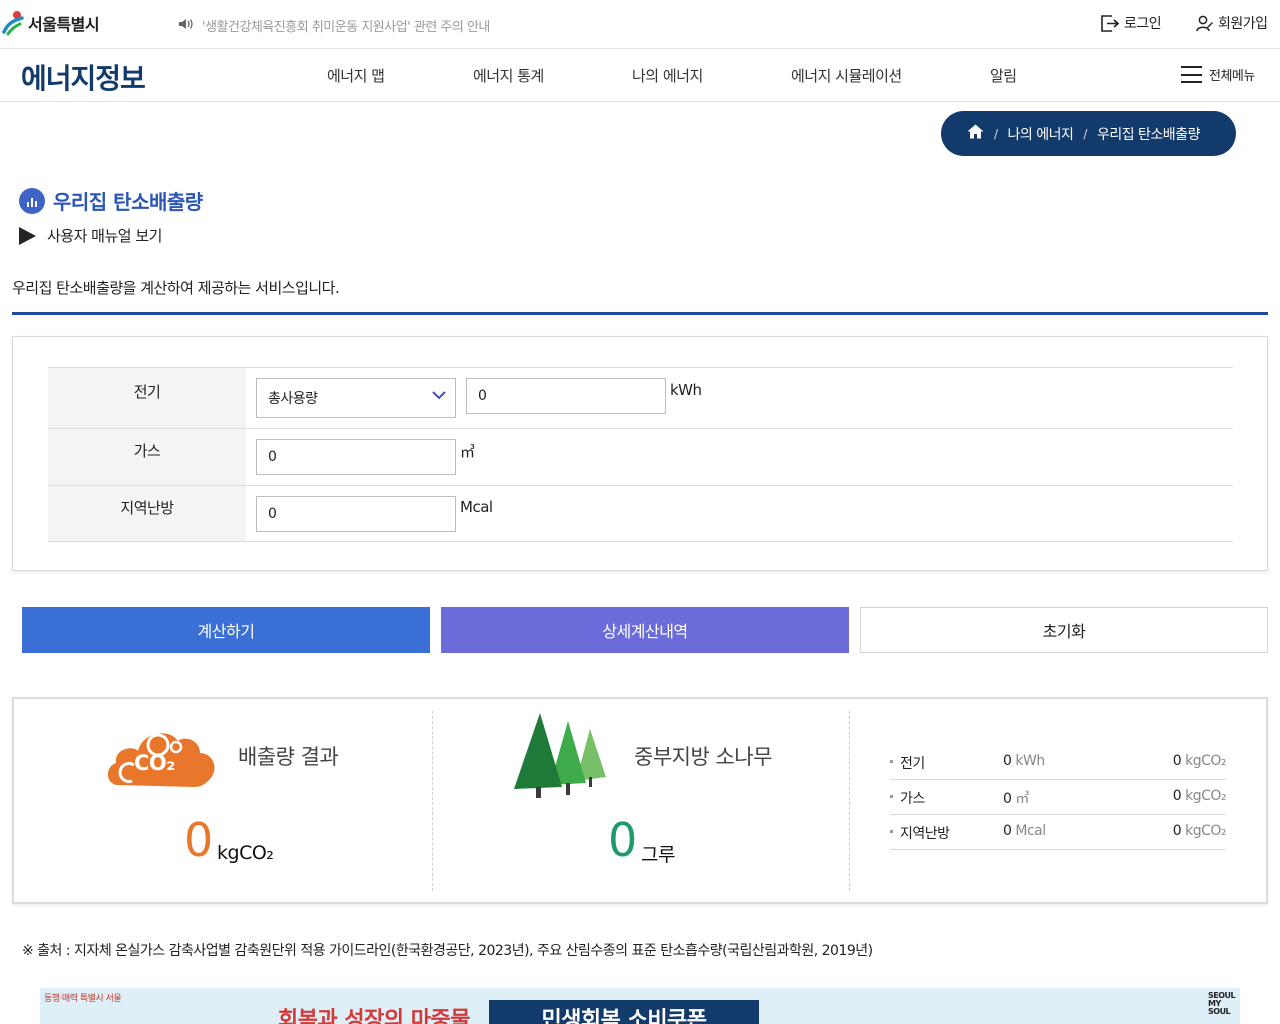 This screenshot has height=1024, width=1280. I want to click on title-divider, so click(640, 313).